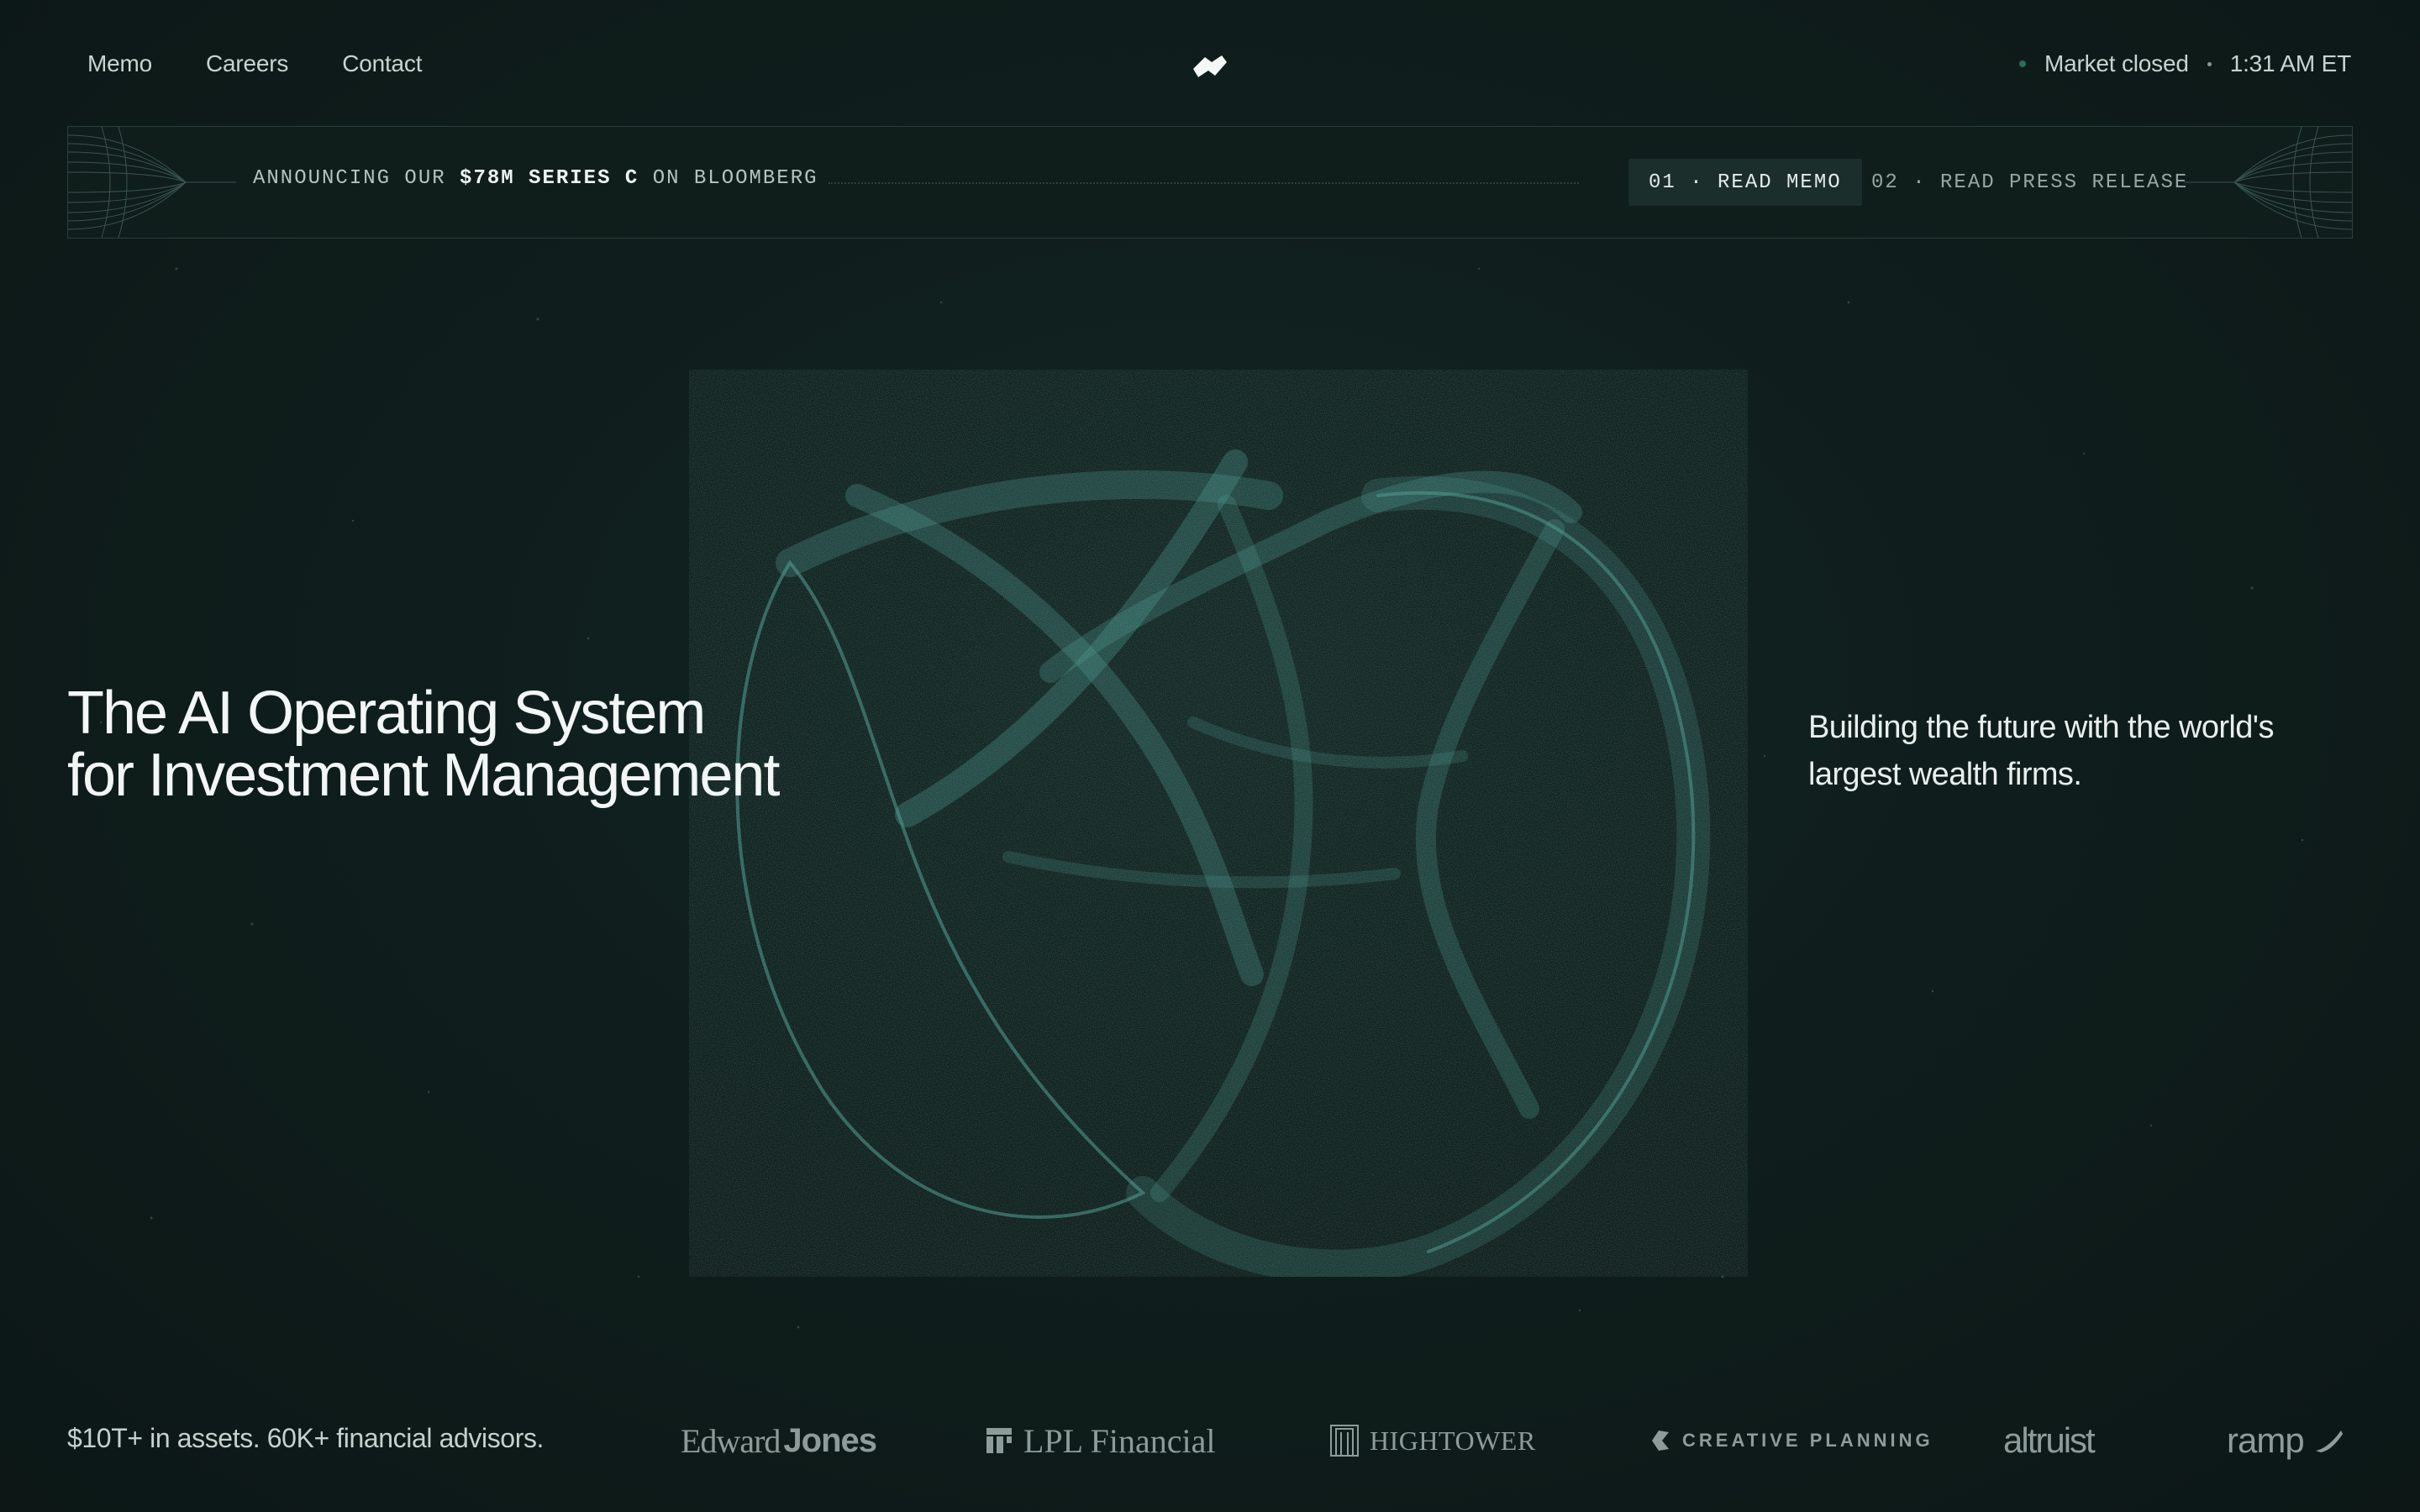 The width and height of the screenshot is (2420, 1512). What do you see at coordinates (549, 178) in the screenshot?
I see `announcement-highlight: $78M SERIES C` at bounding box center [549, 178].